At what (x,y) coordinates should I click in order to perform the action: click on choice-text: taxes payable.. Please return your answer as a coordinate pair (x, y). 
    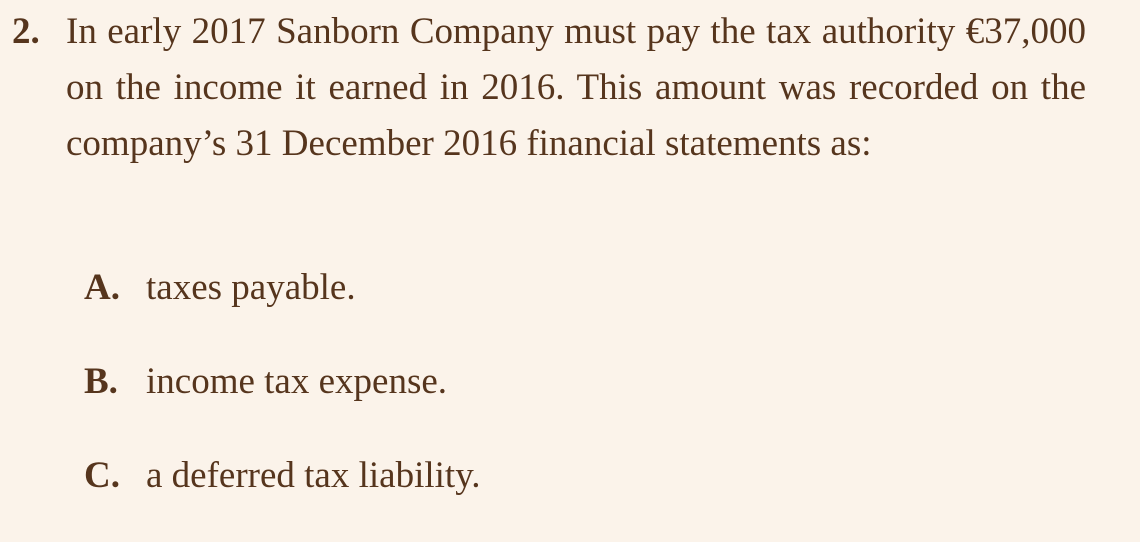
    Looking at the image, I should click on (251, 287).